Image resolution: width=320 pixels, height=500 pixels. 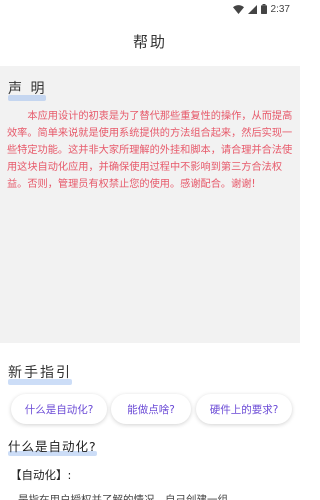 I want to click on guide-chip-group: 什么是自动化? 能做点啥? 硬件上的要求?, so click(x=150, y=410).